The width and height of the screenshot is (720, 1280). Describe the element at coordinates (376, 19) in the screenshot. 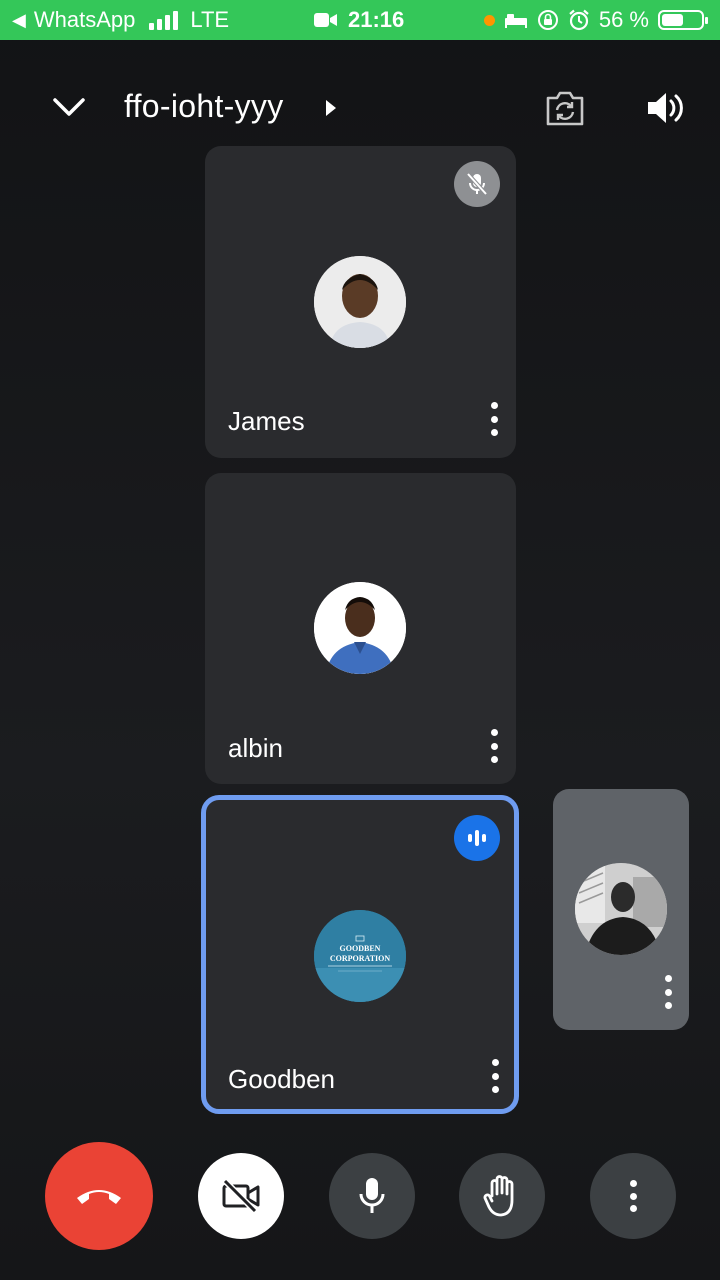

I see `clock: 21:16` at that location.